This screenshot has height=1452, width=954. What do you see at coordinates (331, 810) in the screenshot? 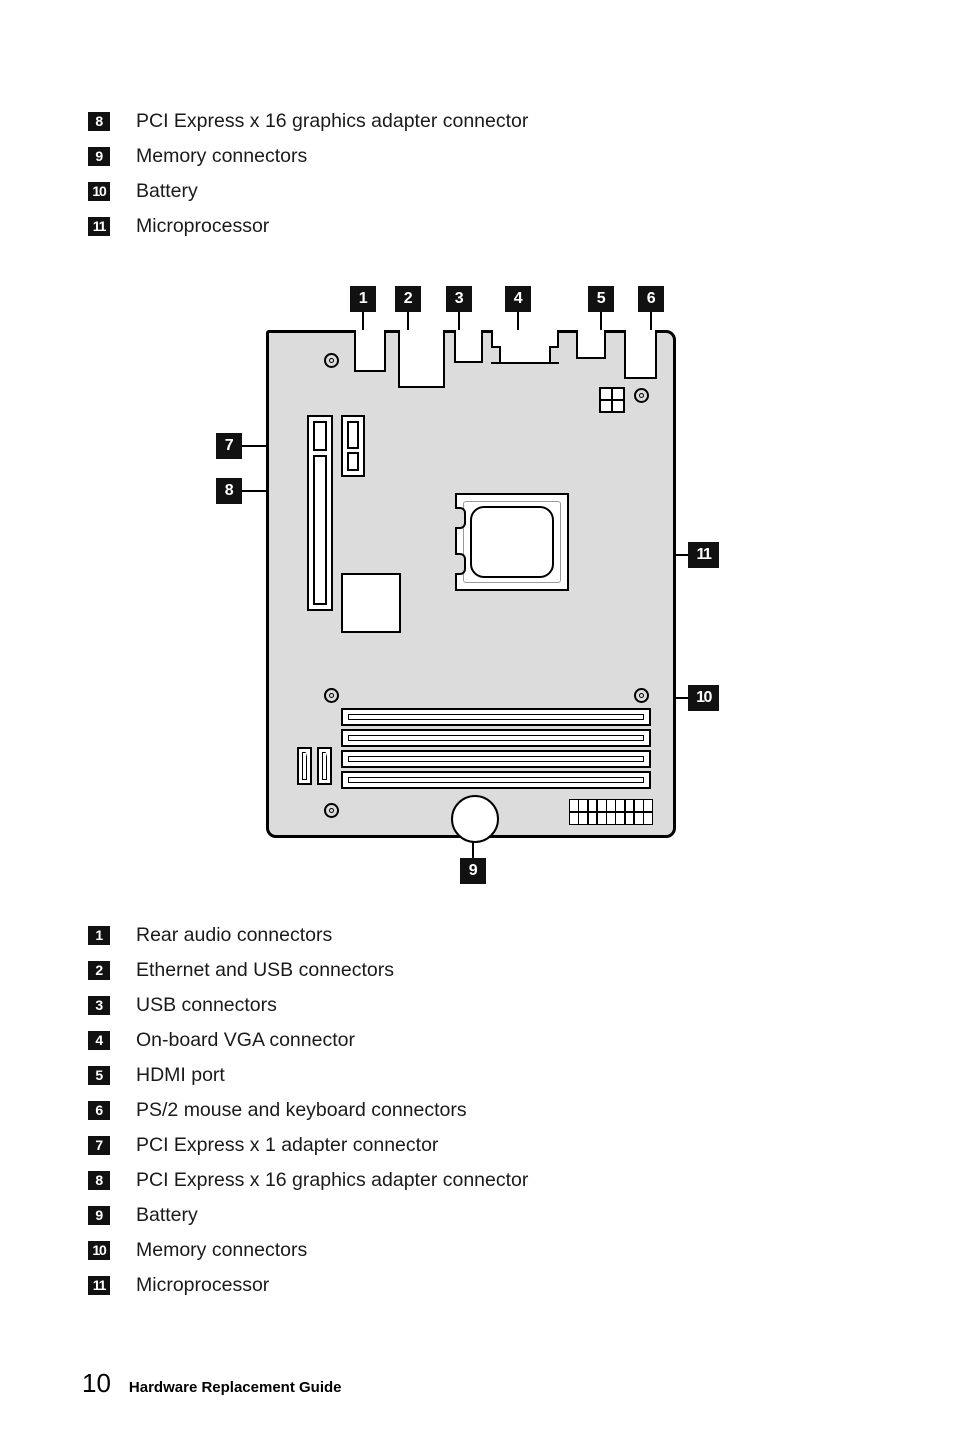
I see `mounting-hole-bottom-left` at bounding box center [331, 810].